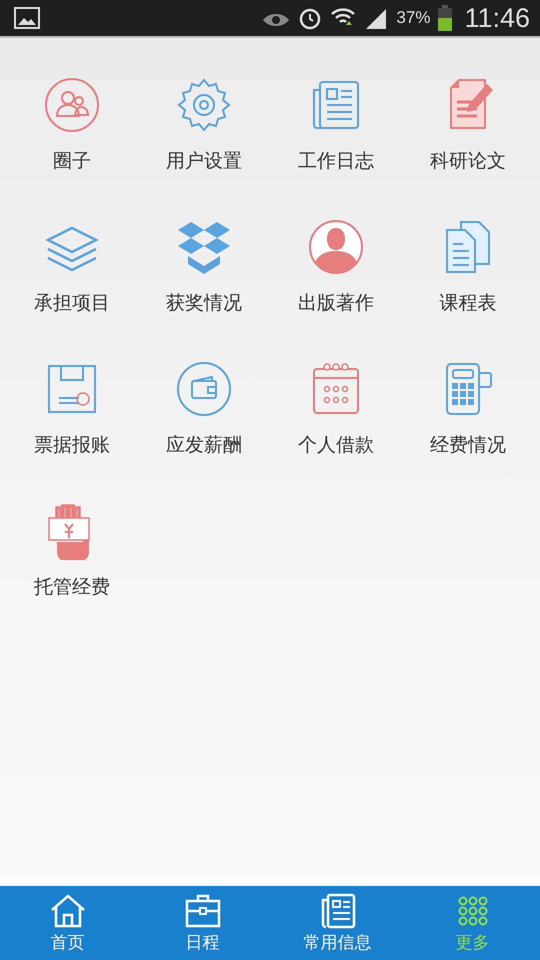  Describe the element at coordinates (336, 161) in the screenshot. I see `menu-label: 工作日志` at that location.